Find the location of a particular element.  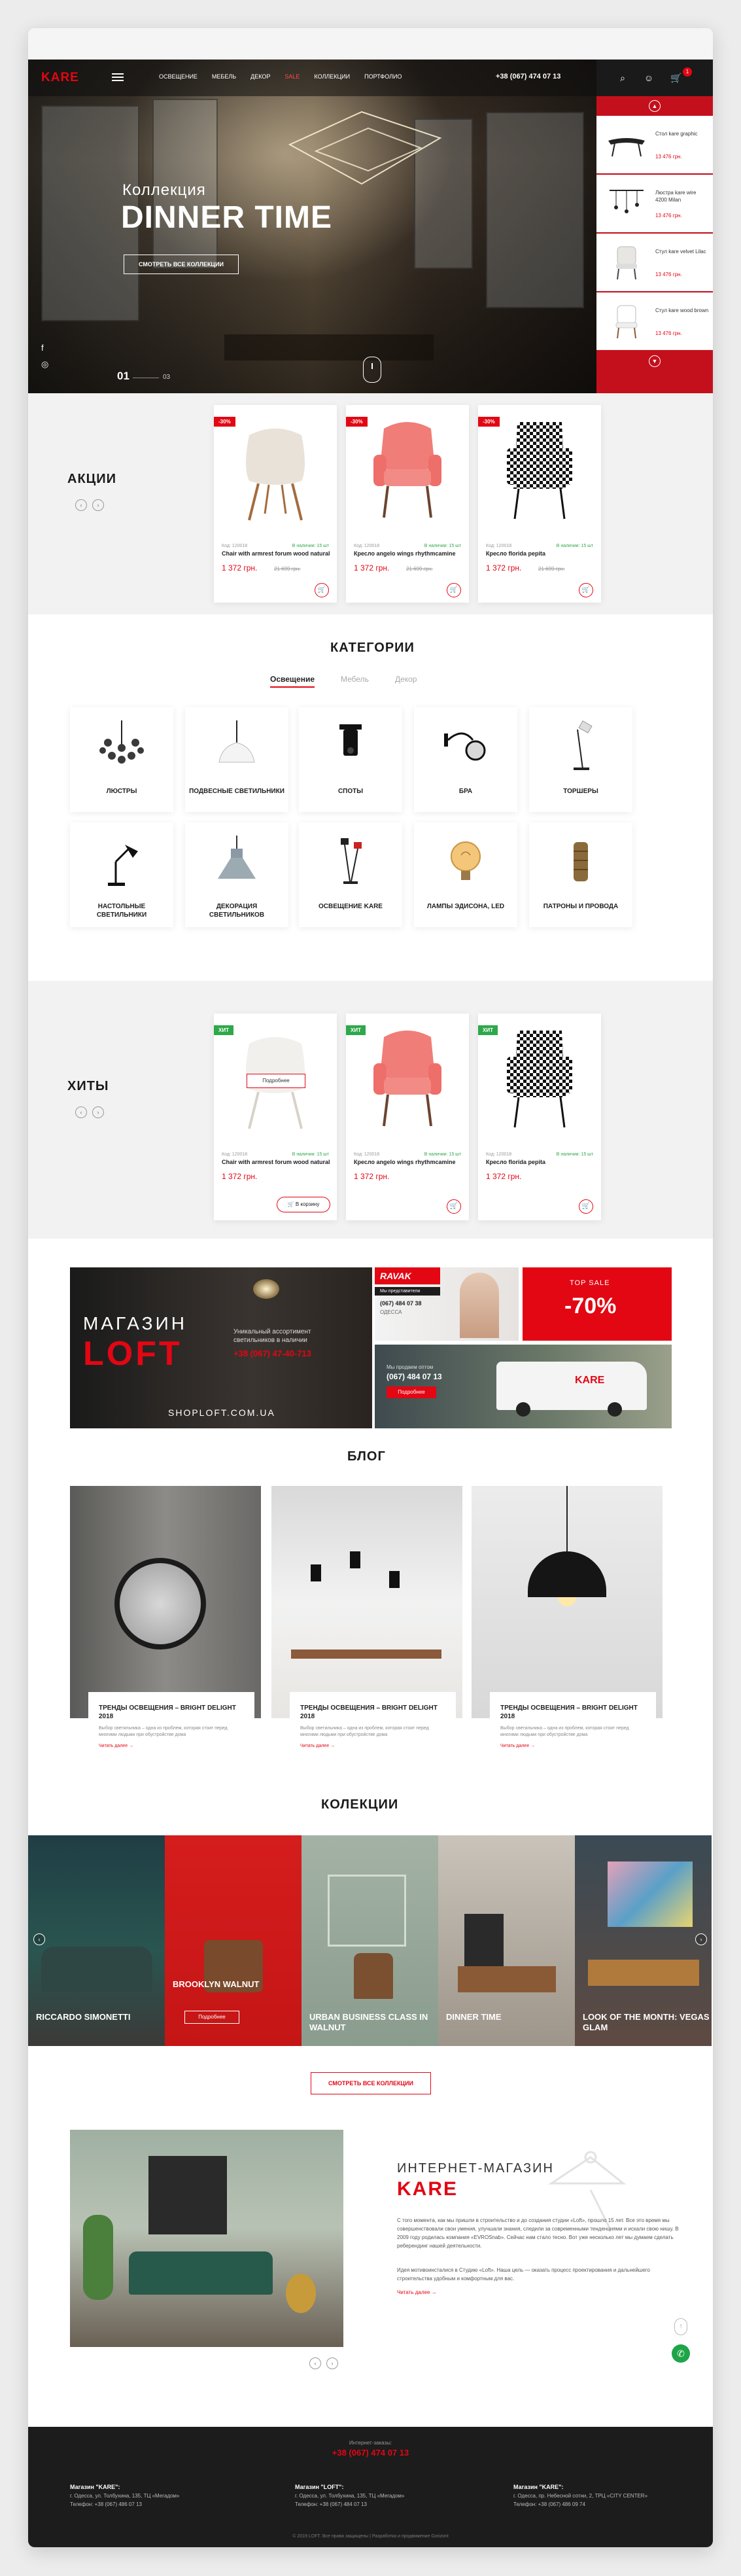

category-lamp-decor: Декорация светильников is located at coordinates (236, 875).